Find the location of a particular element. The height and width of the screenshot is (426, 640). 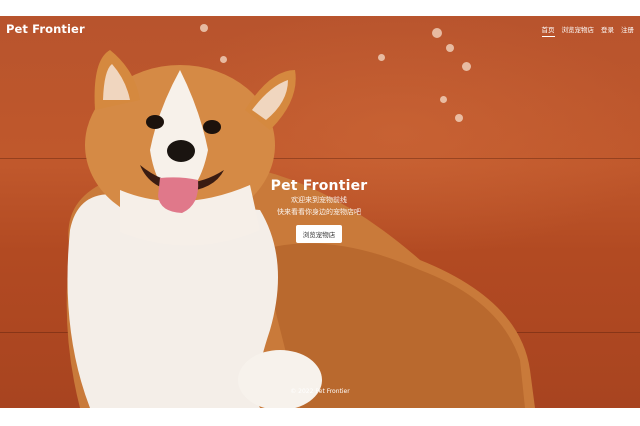

browse-shops-button: 浏览宠物店 is located at coordinates (319, 234).